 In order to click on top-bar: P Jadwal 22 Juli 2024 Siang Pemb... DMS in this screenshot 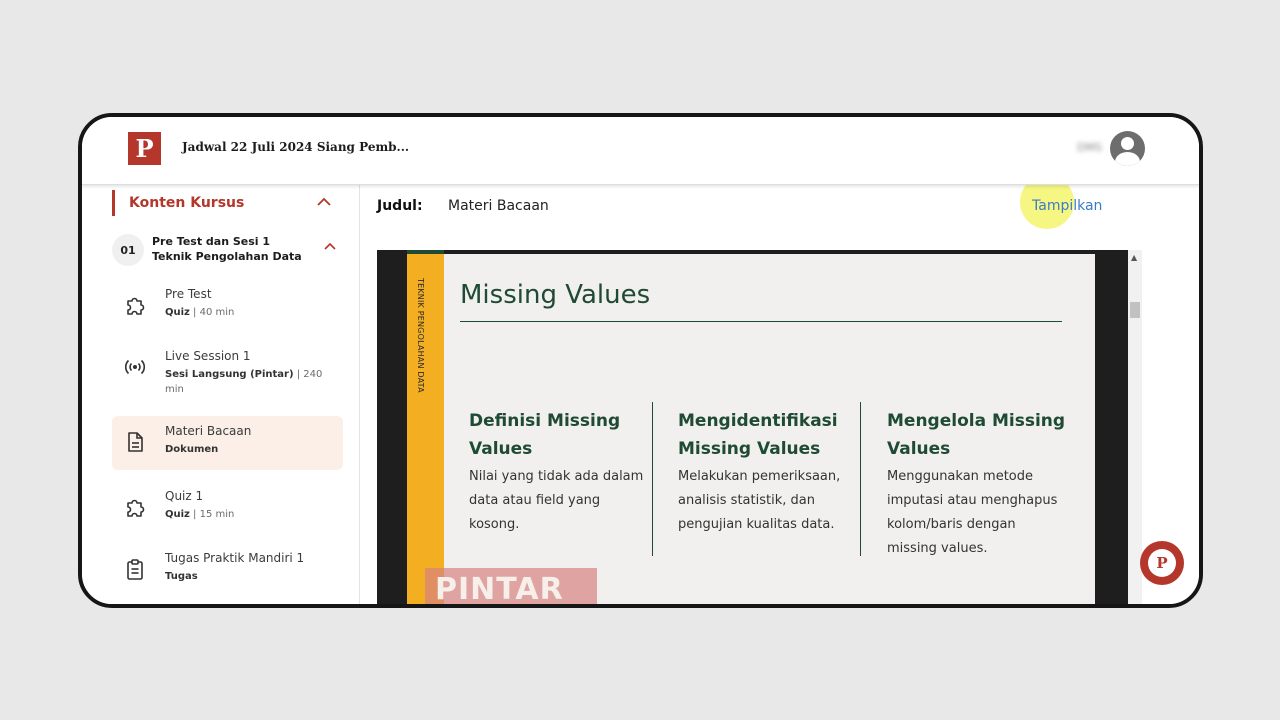, I will do `click(640, 151)`.